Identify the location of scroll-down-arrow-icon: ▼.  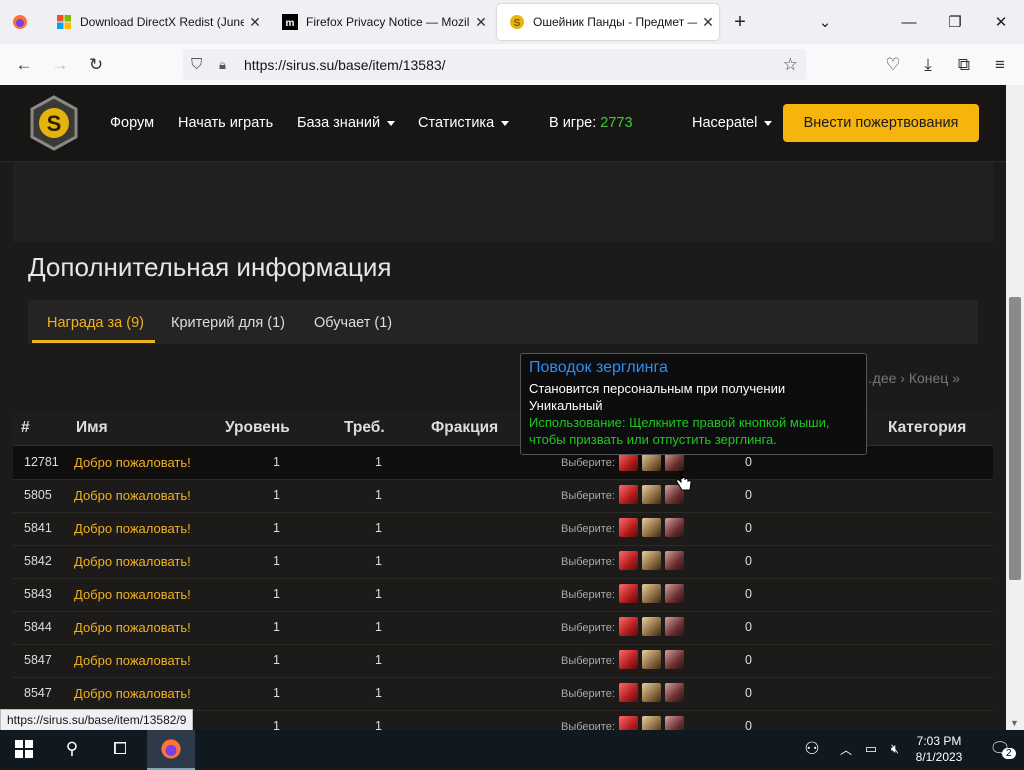
(1014, 723).